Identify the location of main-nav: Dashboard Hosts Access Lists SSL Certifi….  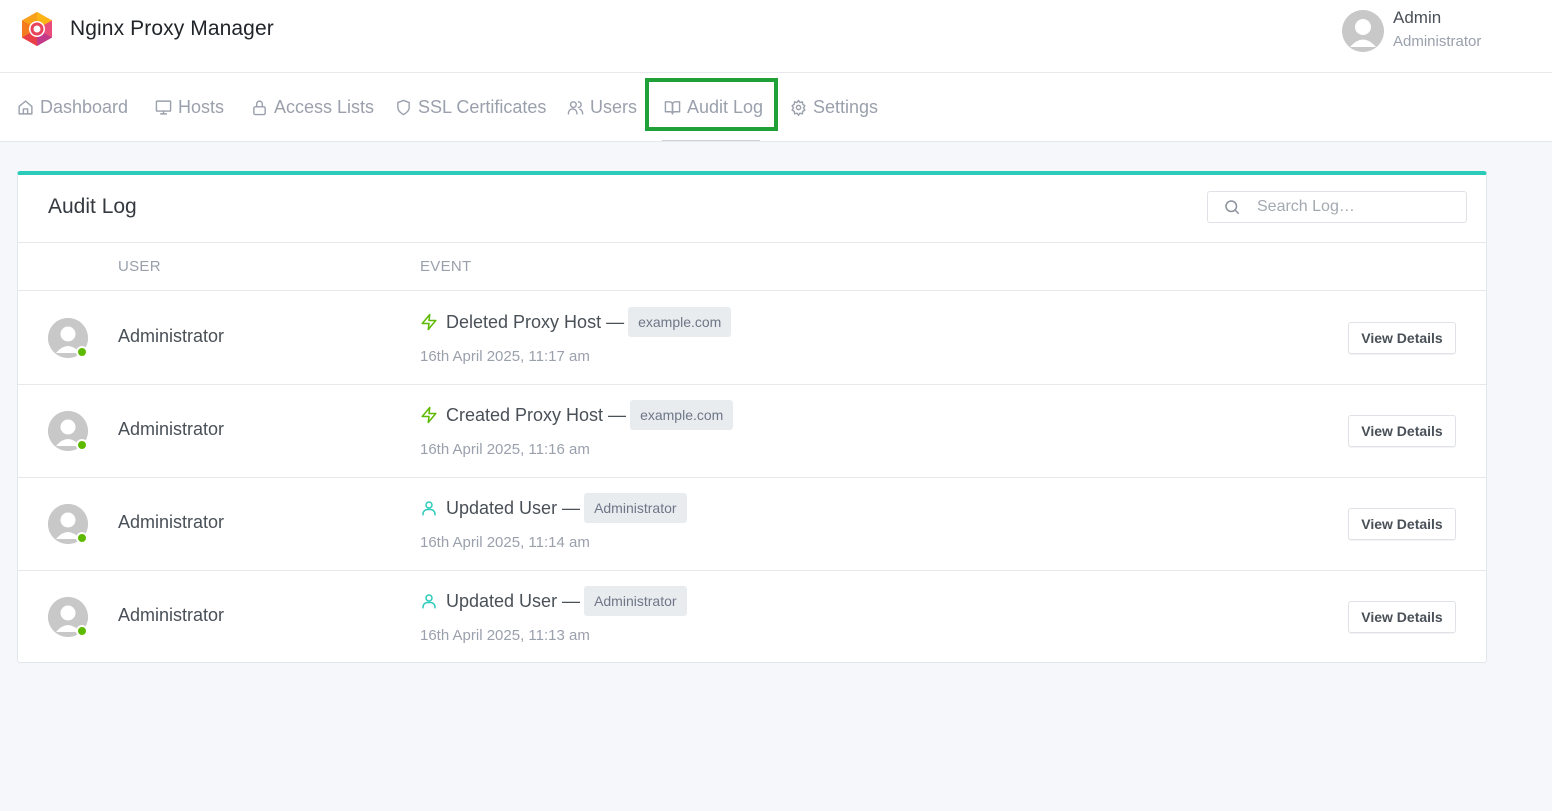
(776, 107).